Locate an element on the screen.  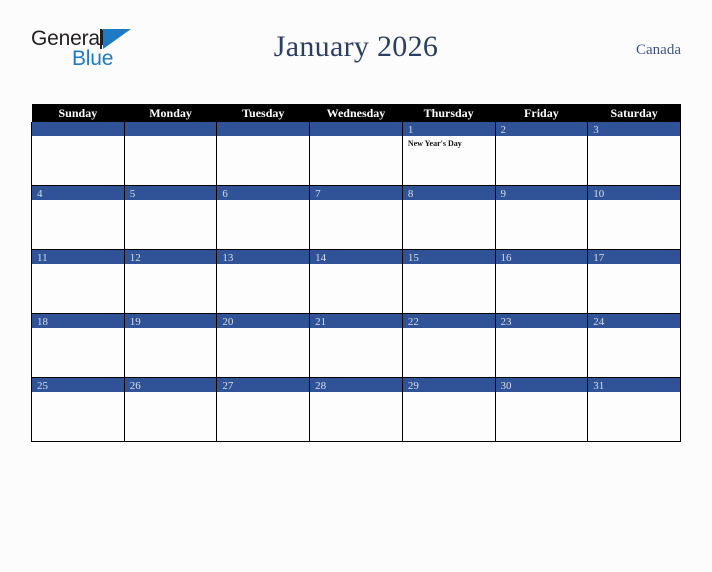
day-events: New Year's Day is located at coordinates (449, 142).